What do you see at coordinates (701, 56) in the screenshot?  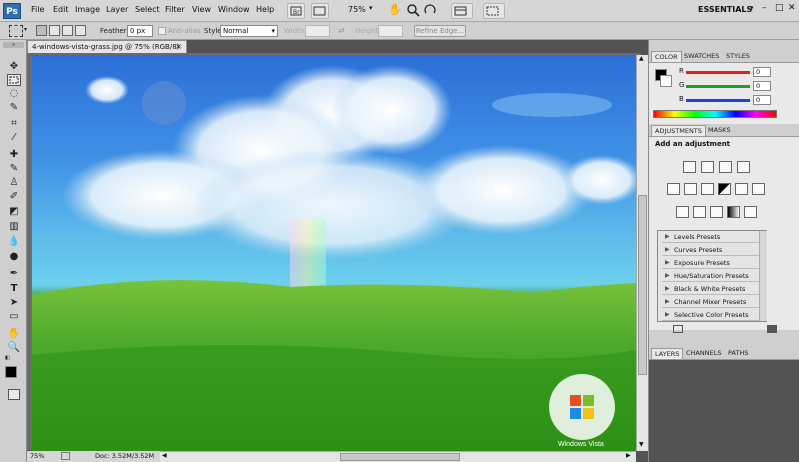 I see `tab-swatches: SWATCHES` at bounding box center [701, 56].